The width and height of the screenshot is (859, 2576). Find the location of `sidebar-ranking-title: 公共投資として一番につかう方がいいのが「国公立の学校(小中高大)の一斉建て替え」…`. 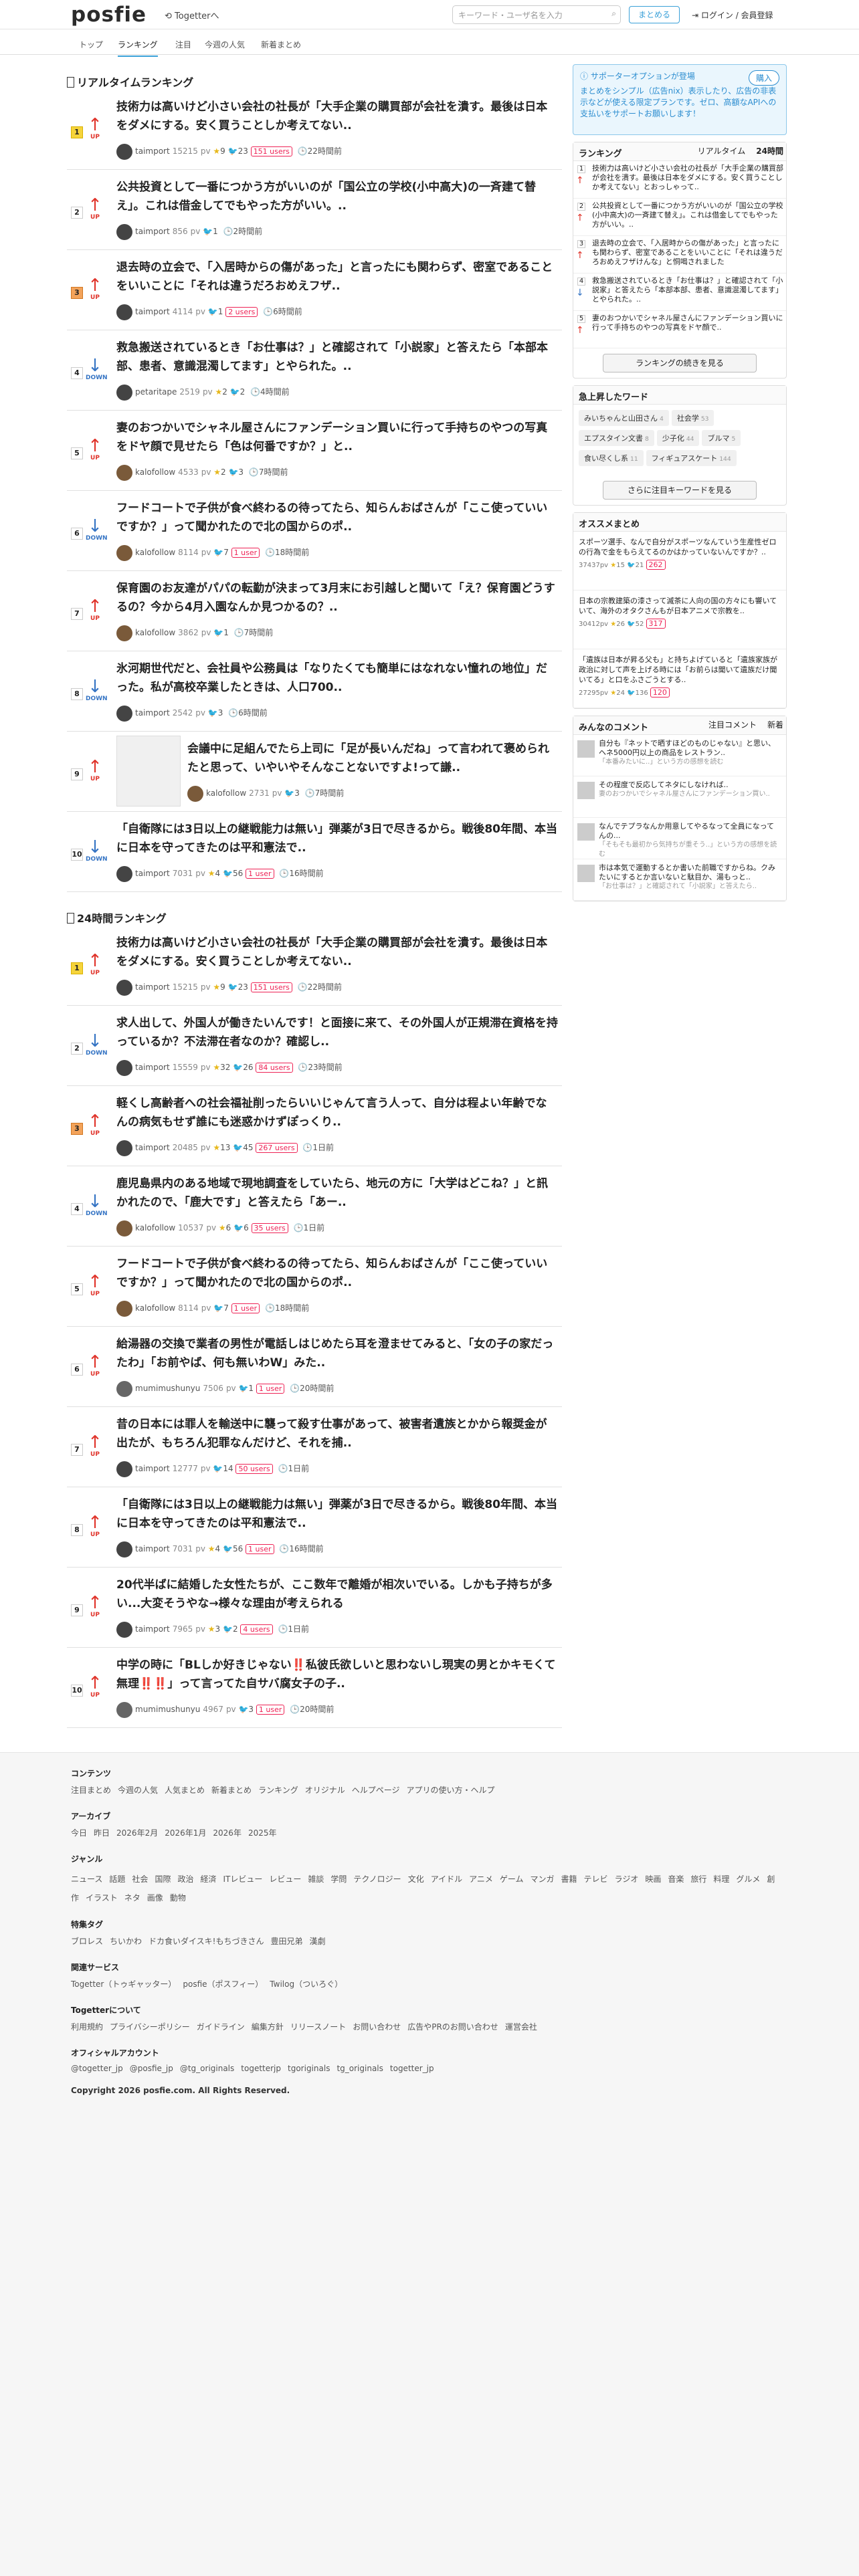

sidebar-ranking-title: 公共投資として一番につかう方がいいのが「国公立の学校(小中高大)の一斉建て替え」… is located at coordinates (687, 215).